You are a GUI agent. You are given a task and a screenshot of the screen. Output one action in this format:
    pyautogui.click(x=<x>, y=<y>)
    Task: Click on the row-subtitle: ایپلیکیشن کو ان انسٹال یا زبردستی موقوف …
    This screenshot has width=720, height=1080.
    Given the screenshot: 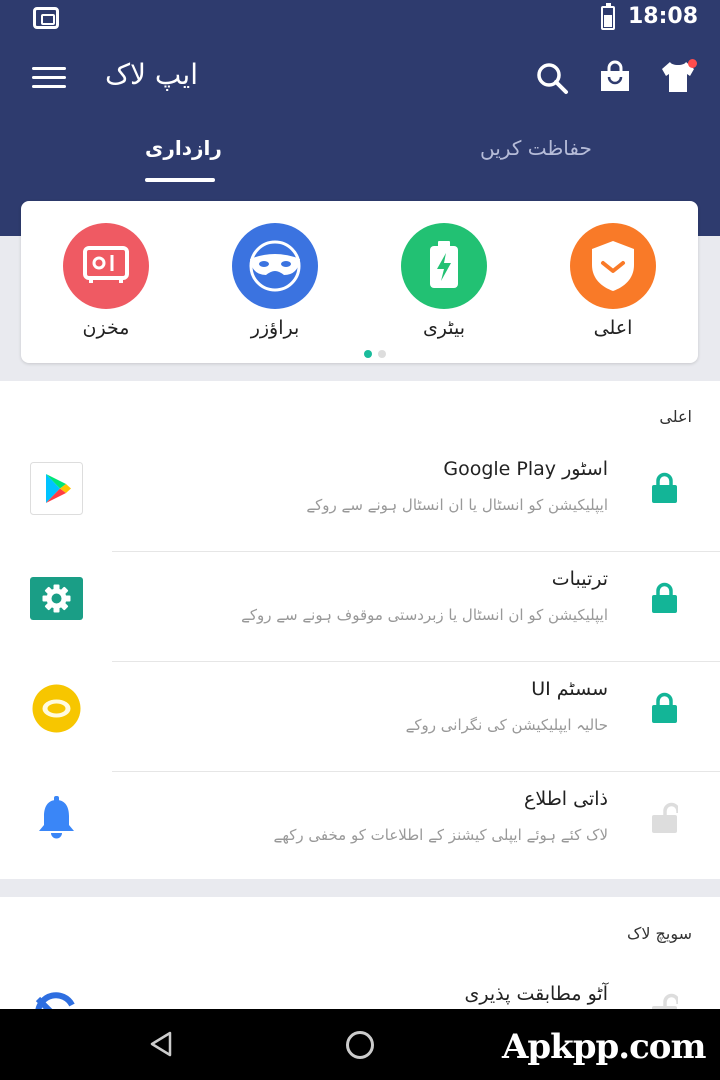 What is the action you would take?
    pyautogui.click(x=424, y=615)
    